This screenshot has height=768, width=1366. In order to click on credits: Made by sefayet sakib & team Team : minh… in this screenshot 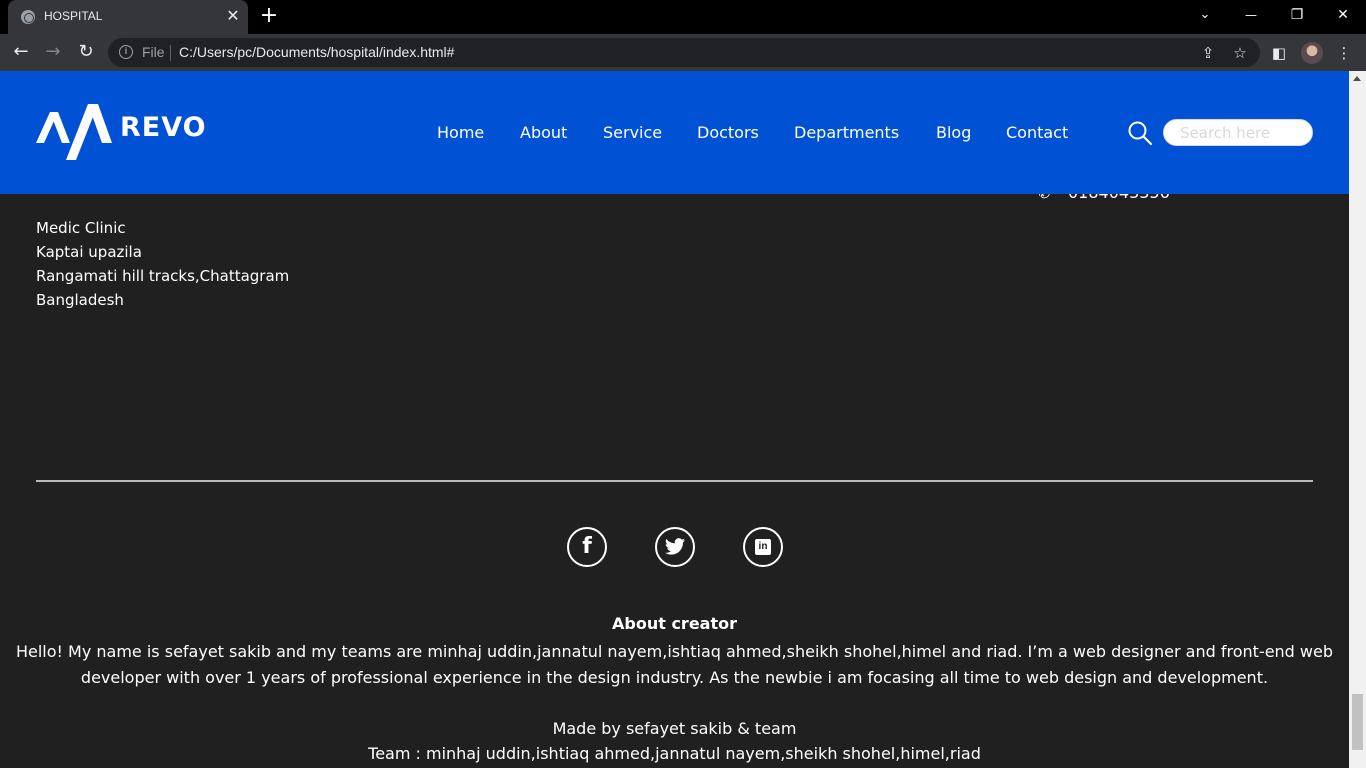, I will do `click(674, 741)`.